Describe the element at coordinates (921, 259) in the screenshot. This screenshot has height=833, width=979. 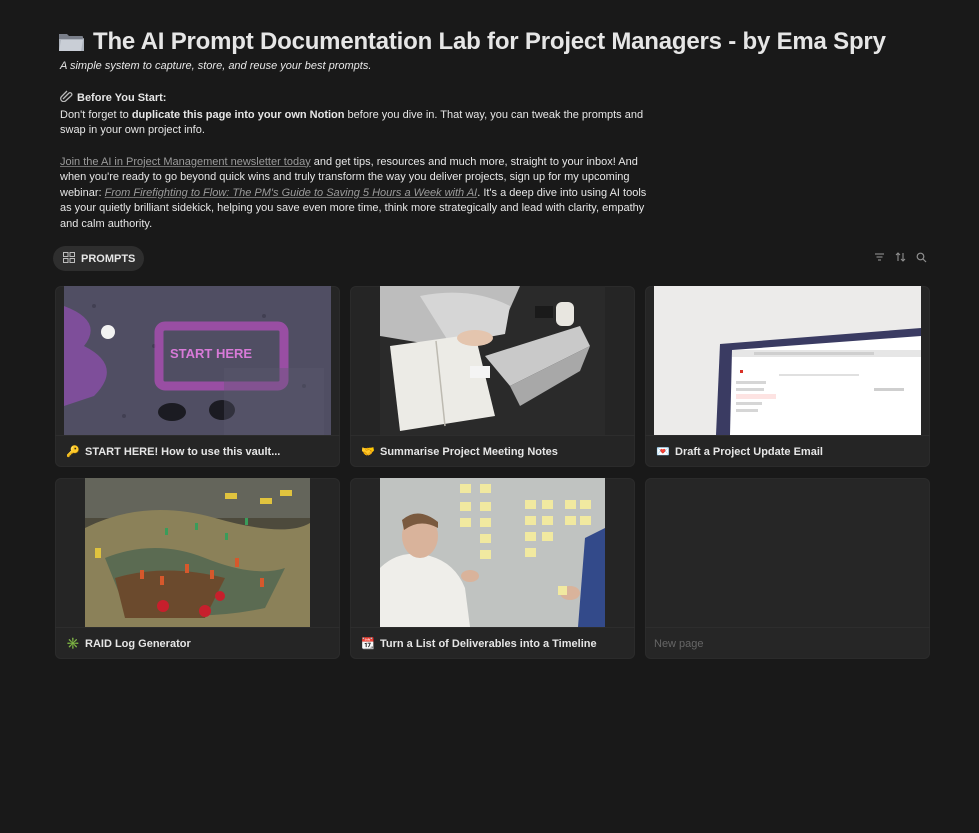
I see `search-icon` at that location.